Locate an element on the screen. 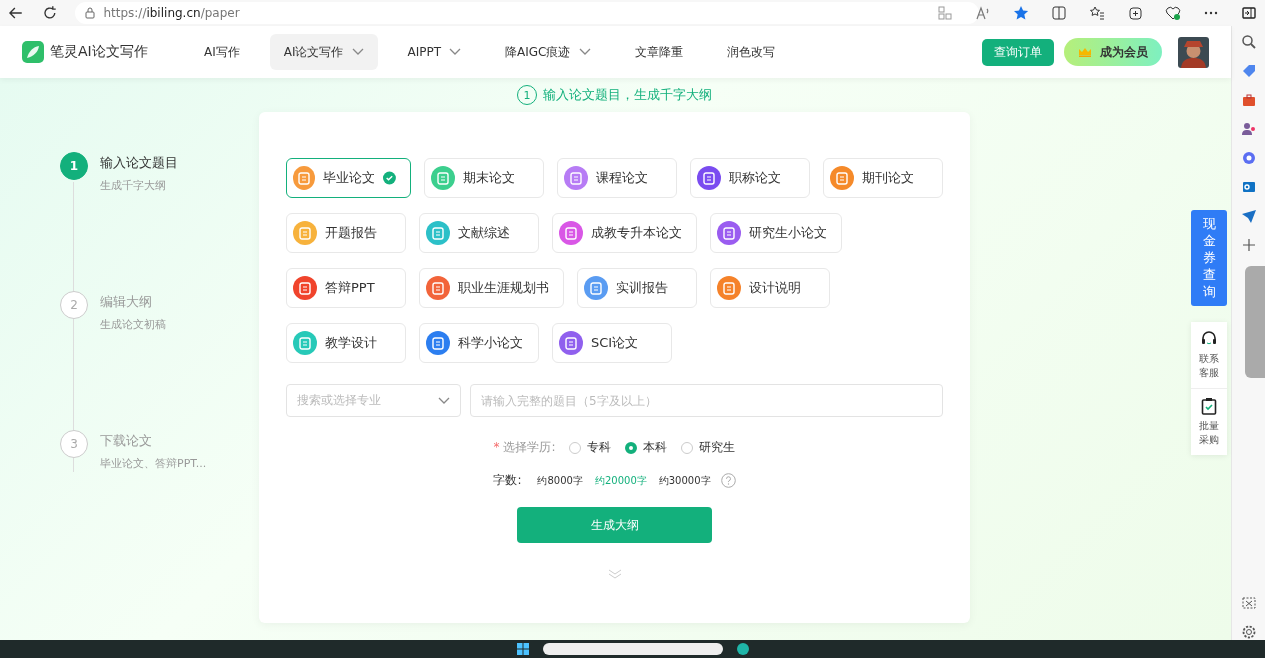 The height and width of the screenshot is (658, 1265). search-icon is located at coordinates (1248, 42).